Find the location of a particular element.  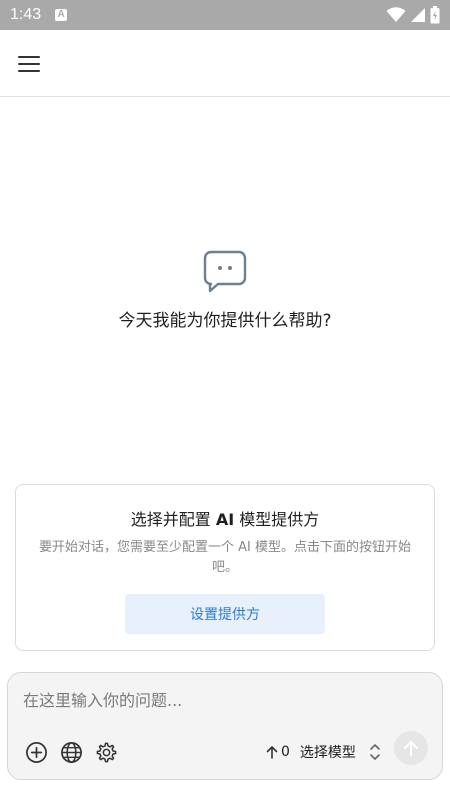

add-icon is located at coordinates (36, 752).